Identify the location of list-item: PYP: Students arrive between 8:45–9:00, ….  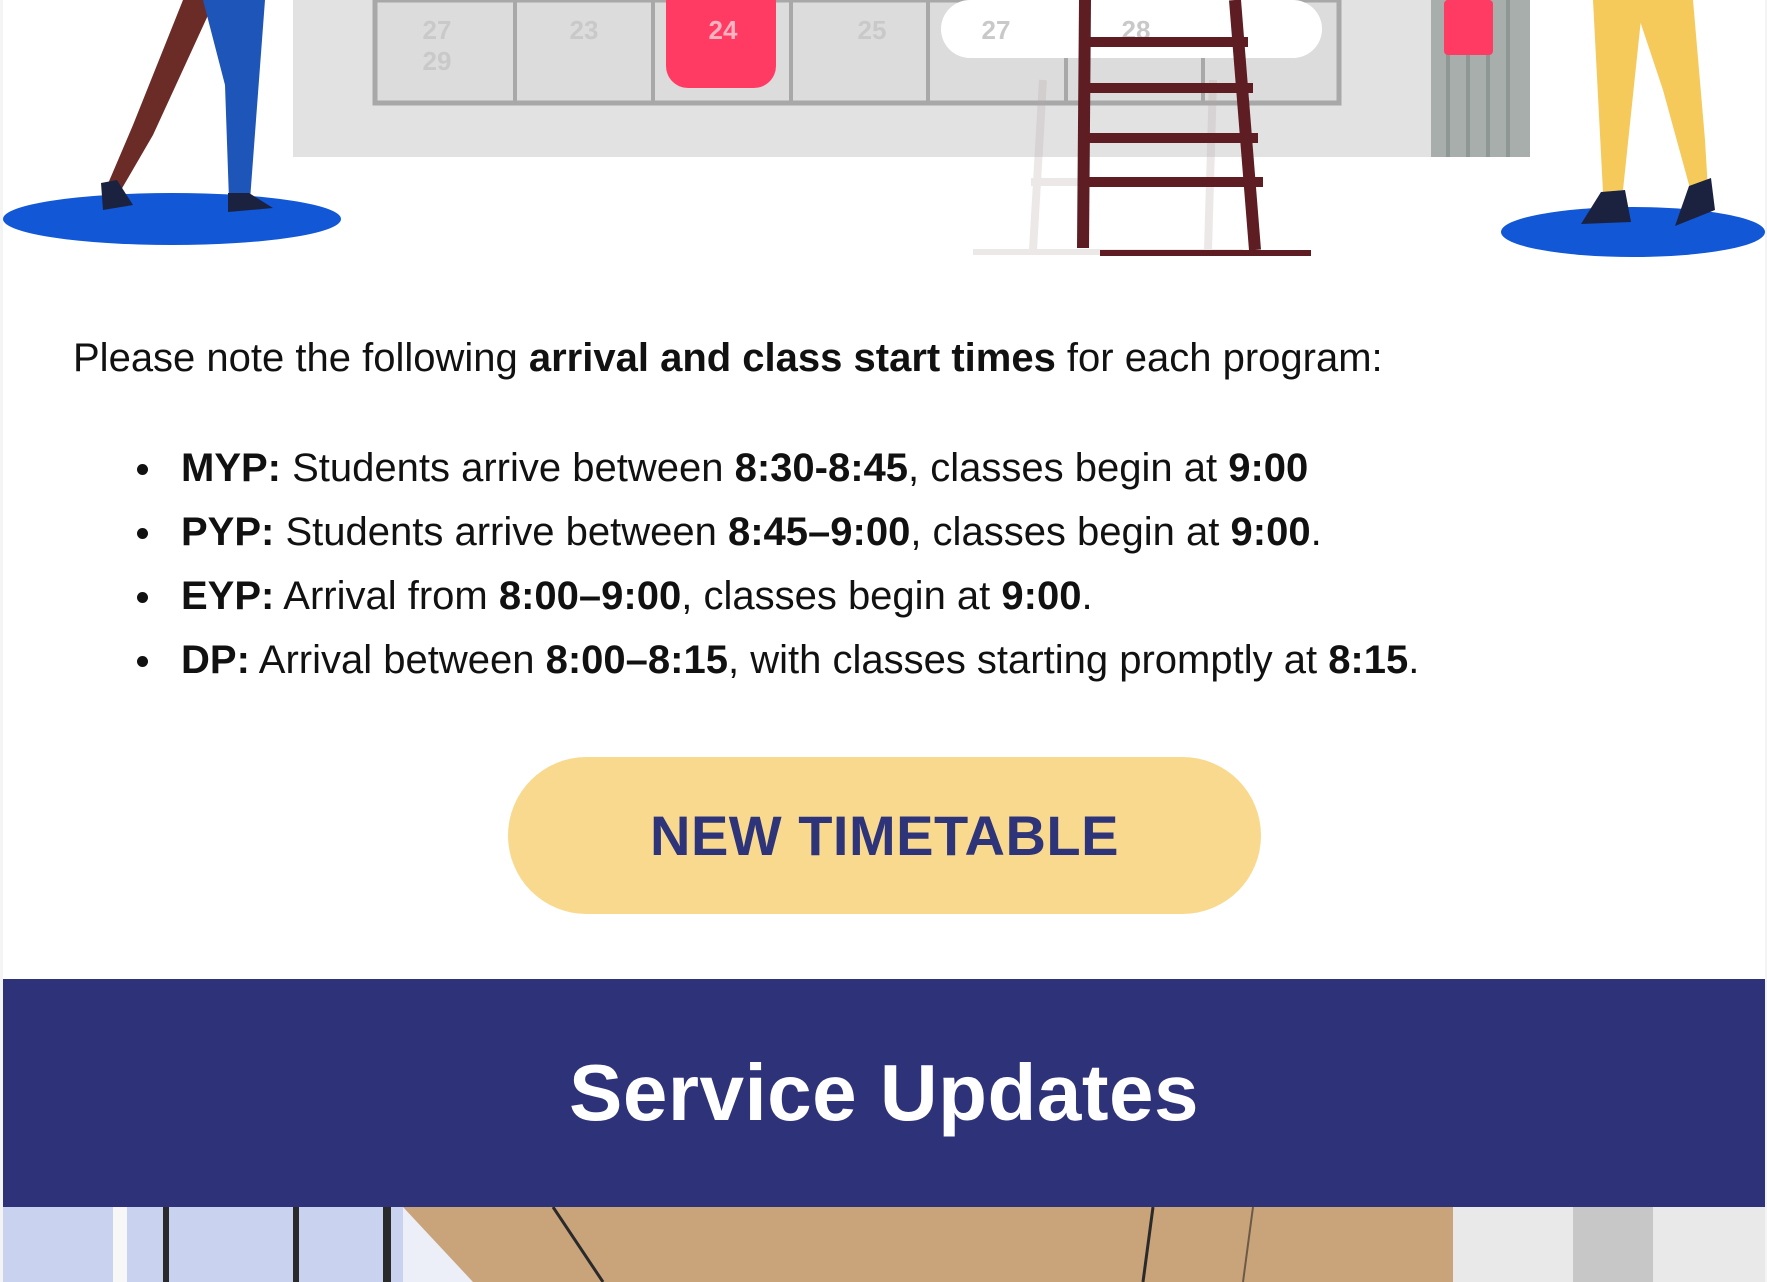
(775, 532).